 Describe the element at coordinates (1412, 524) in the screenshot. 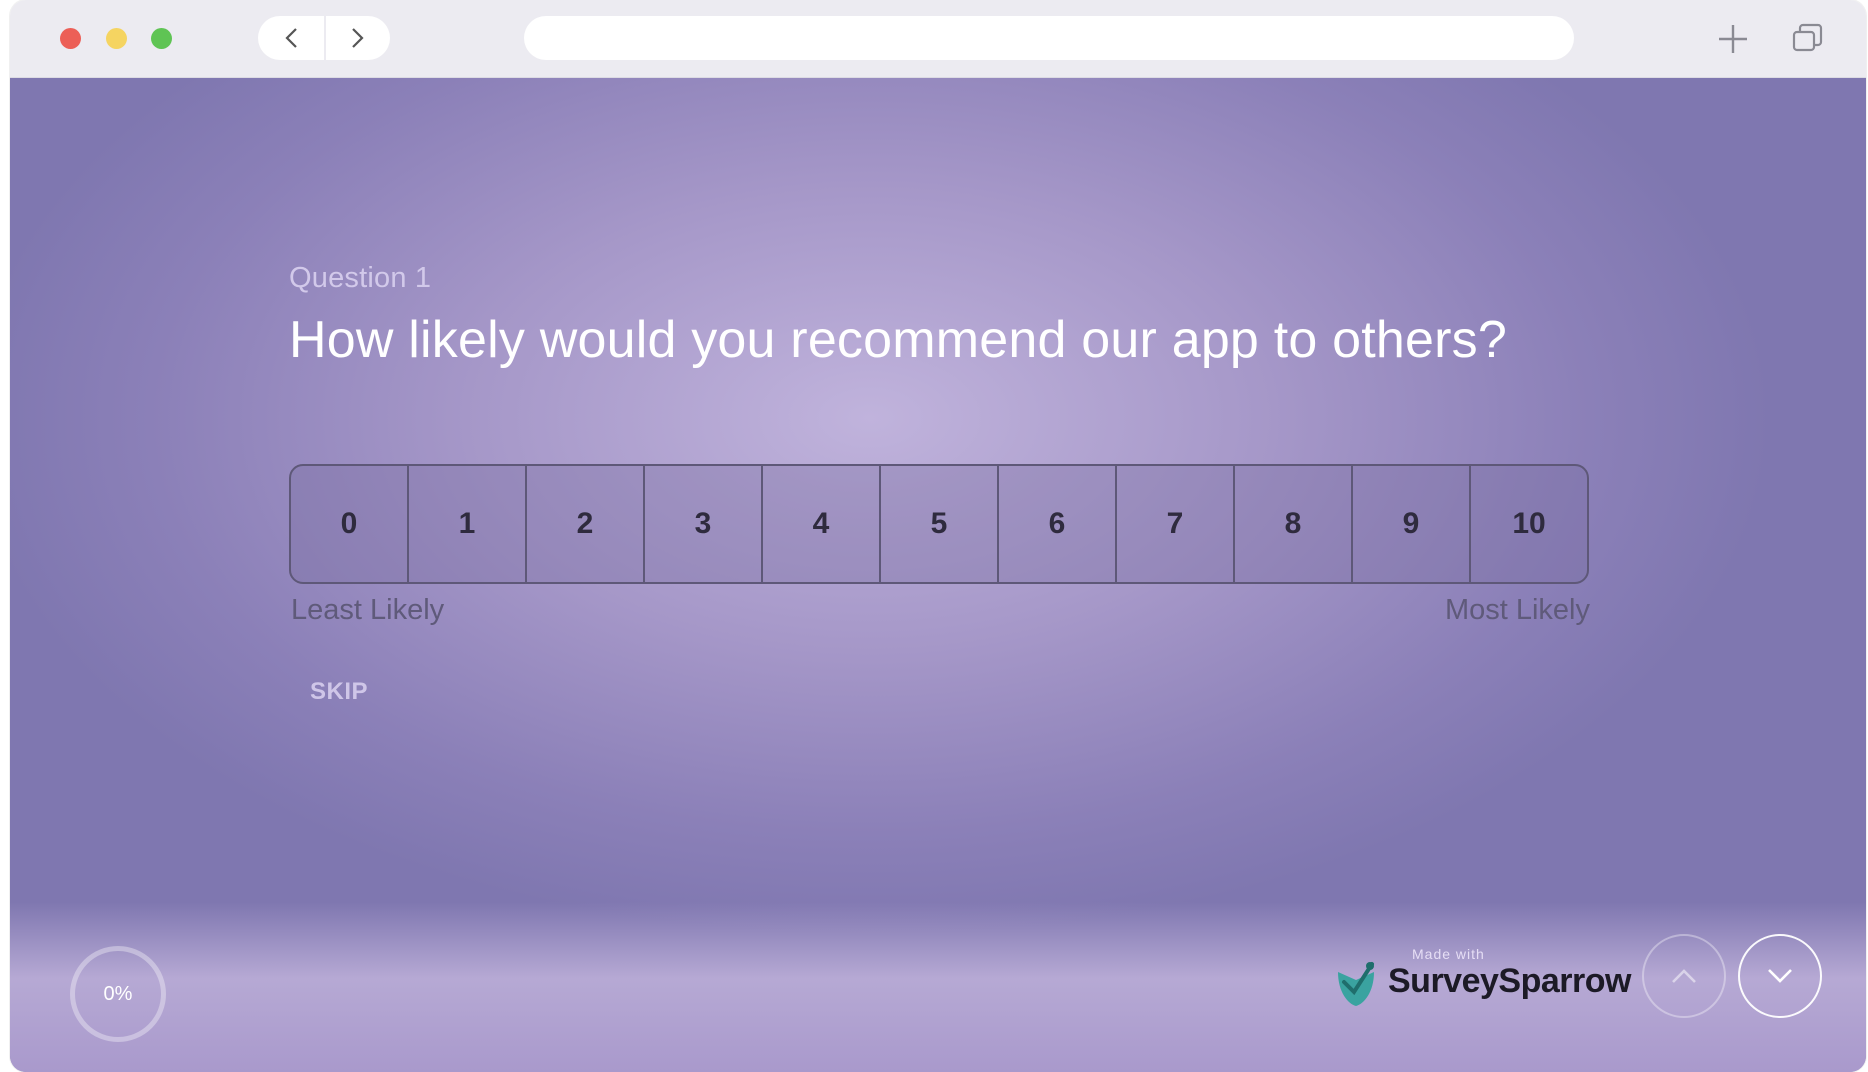

I see `rating-option-9: 9` at that location.